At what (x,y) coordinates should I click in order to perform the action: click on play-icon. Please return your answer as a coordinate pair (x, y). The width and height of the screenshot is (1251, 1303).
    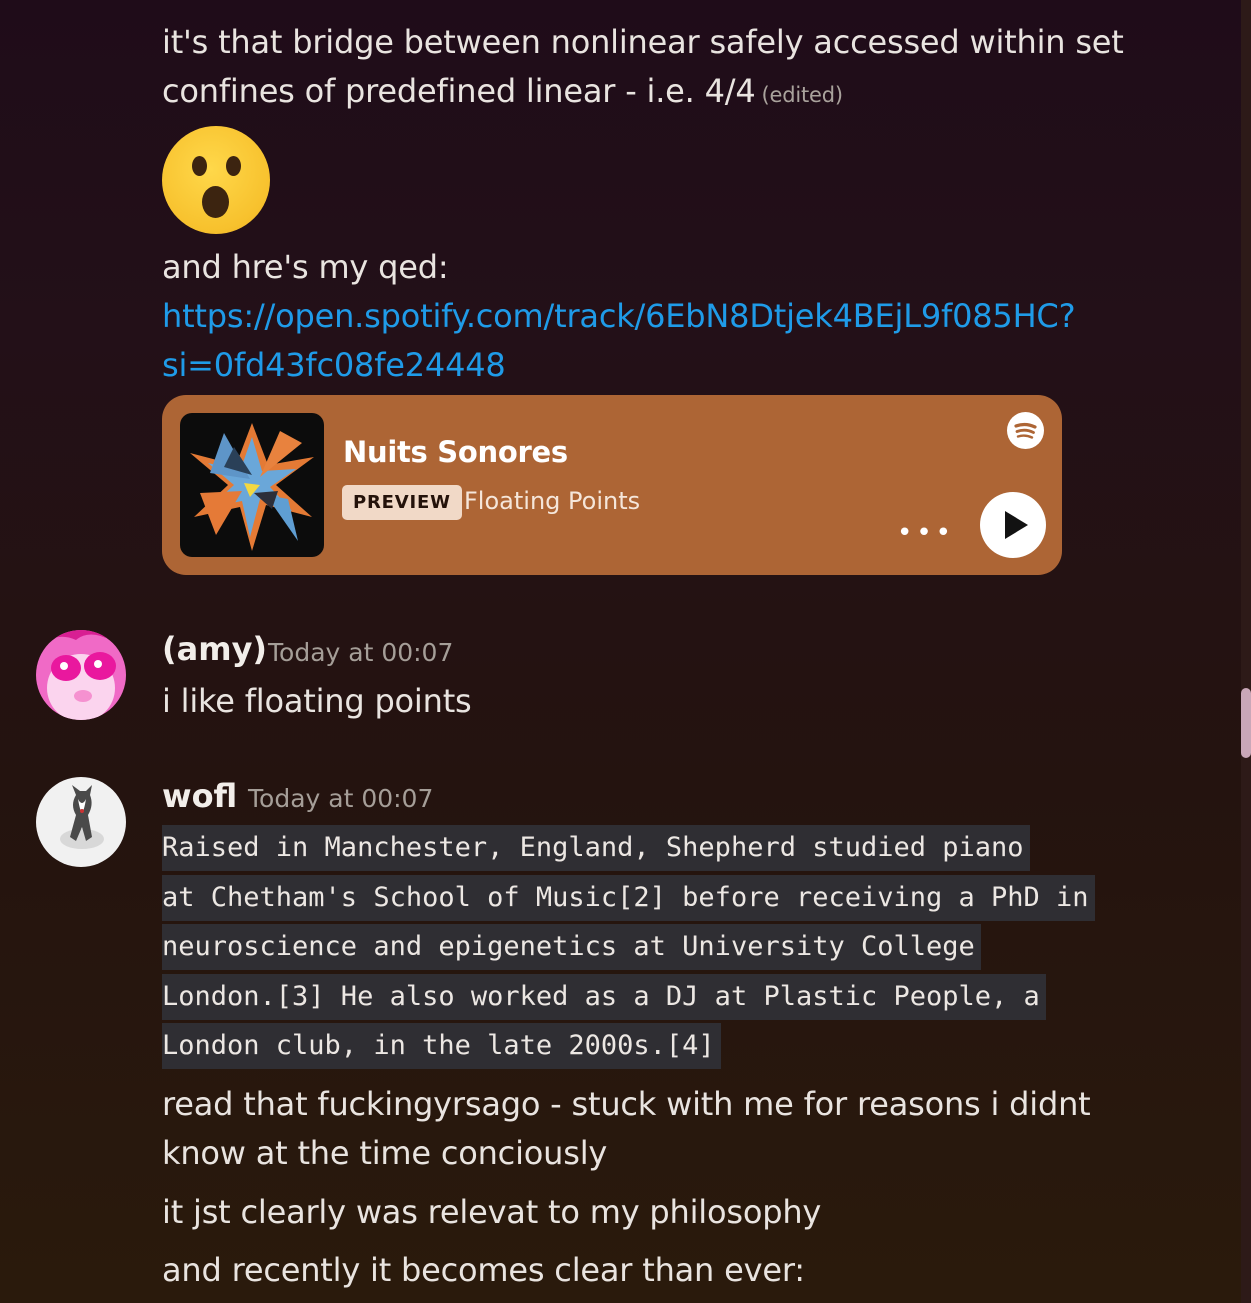
    Looking at the image, I should click on (1016, 525).